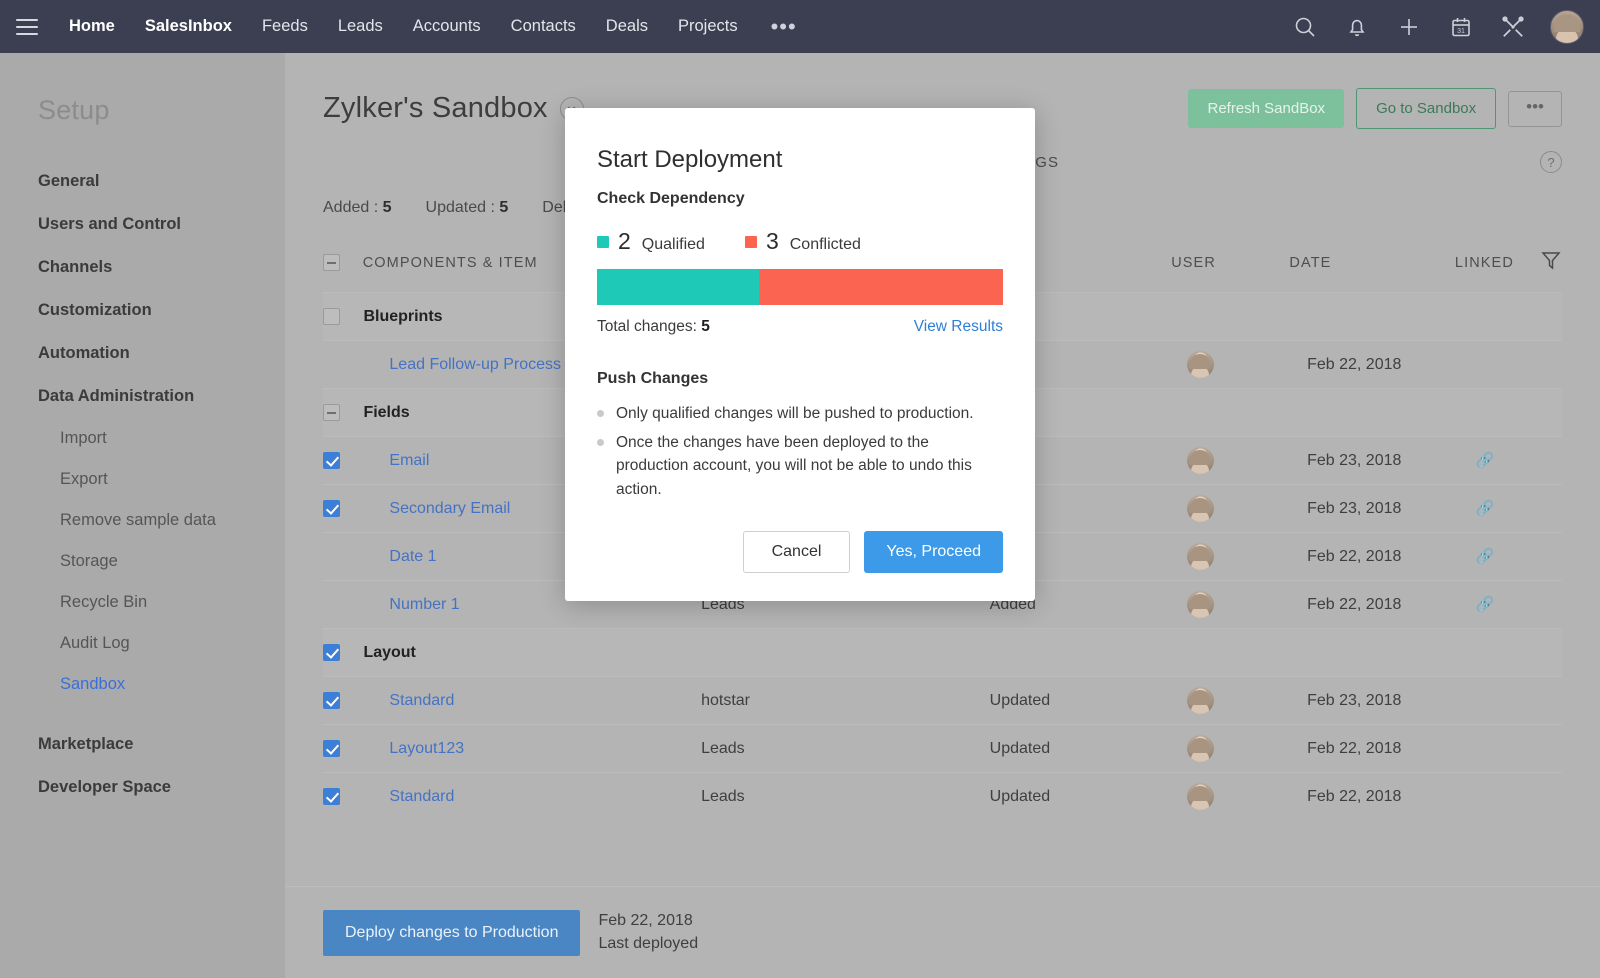 Image resolution: width=1600 pixels, height=978 pixels. Describe the element at coordinates (142, 643) in the screenshot. I see `sidebar-item-audit-log: Audit Log` at that location.